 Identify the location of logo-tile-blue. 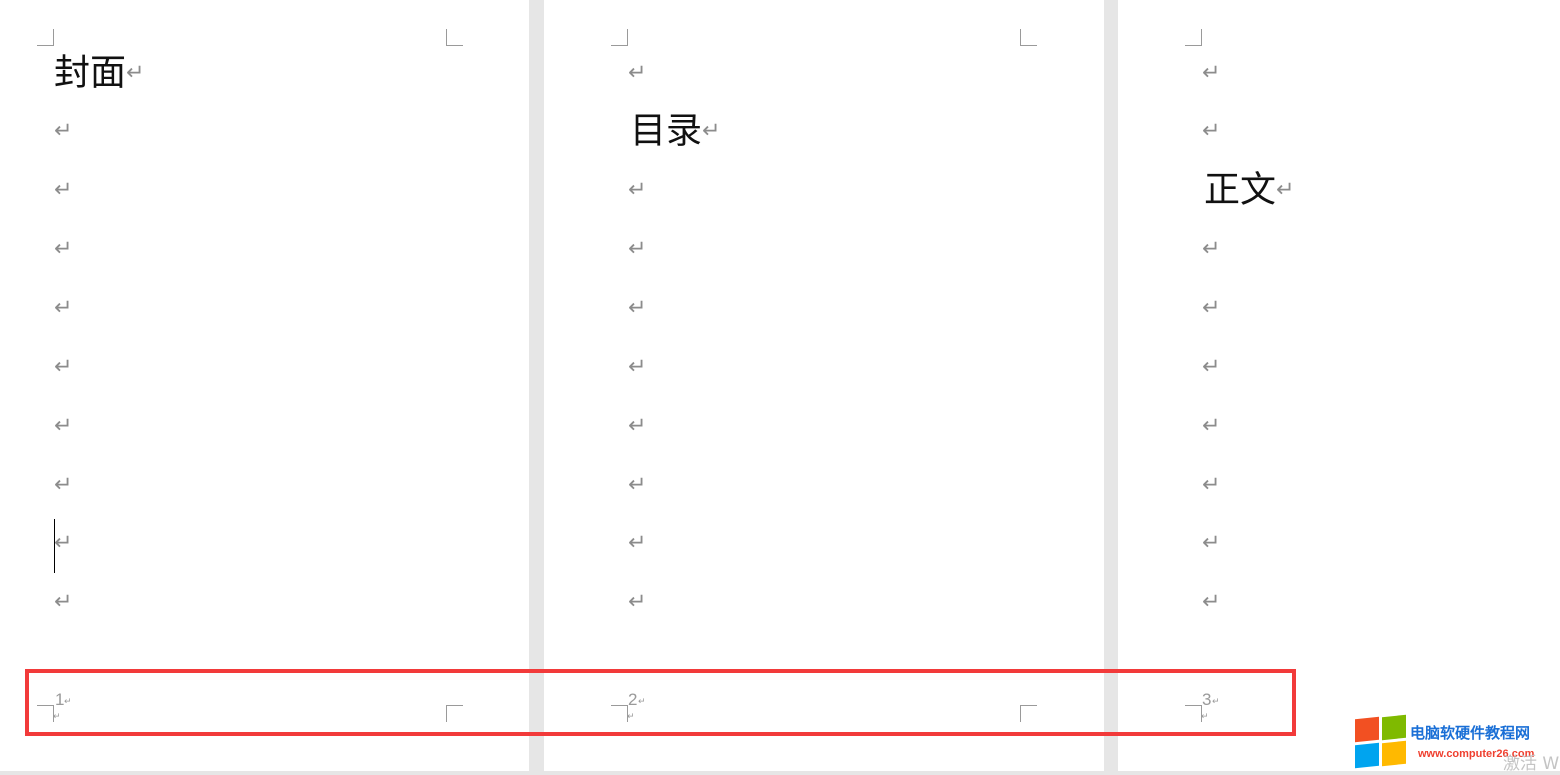
(1367, 755).